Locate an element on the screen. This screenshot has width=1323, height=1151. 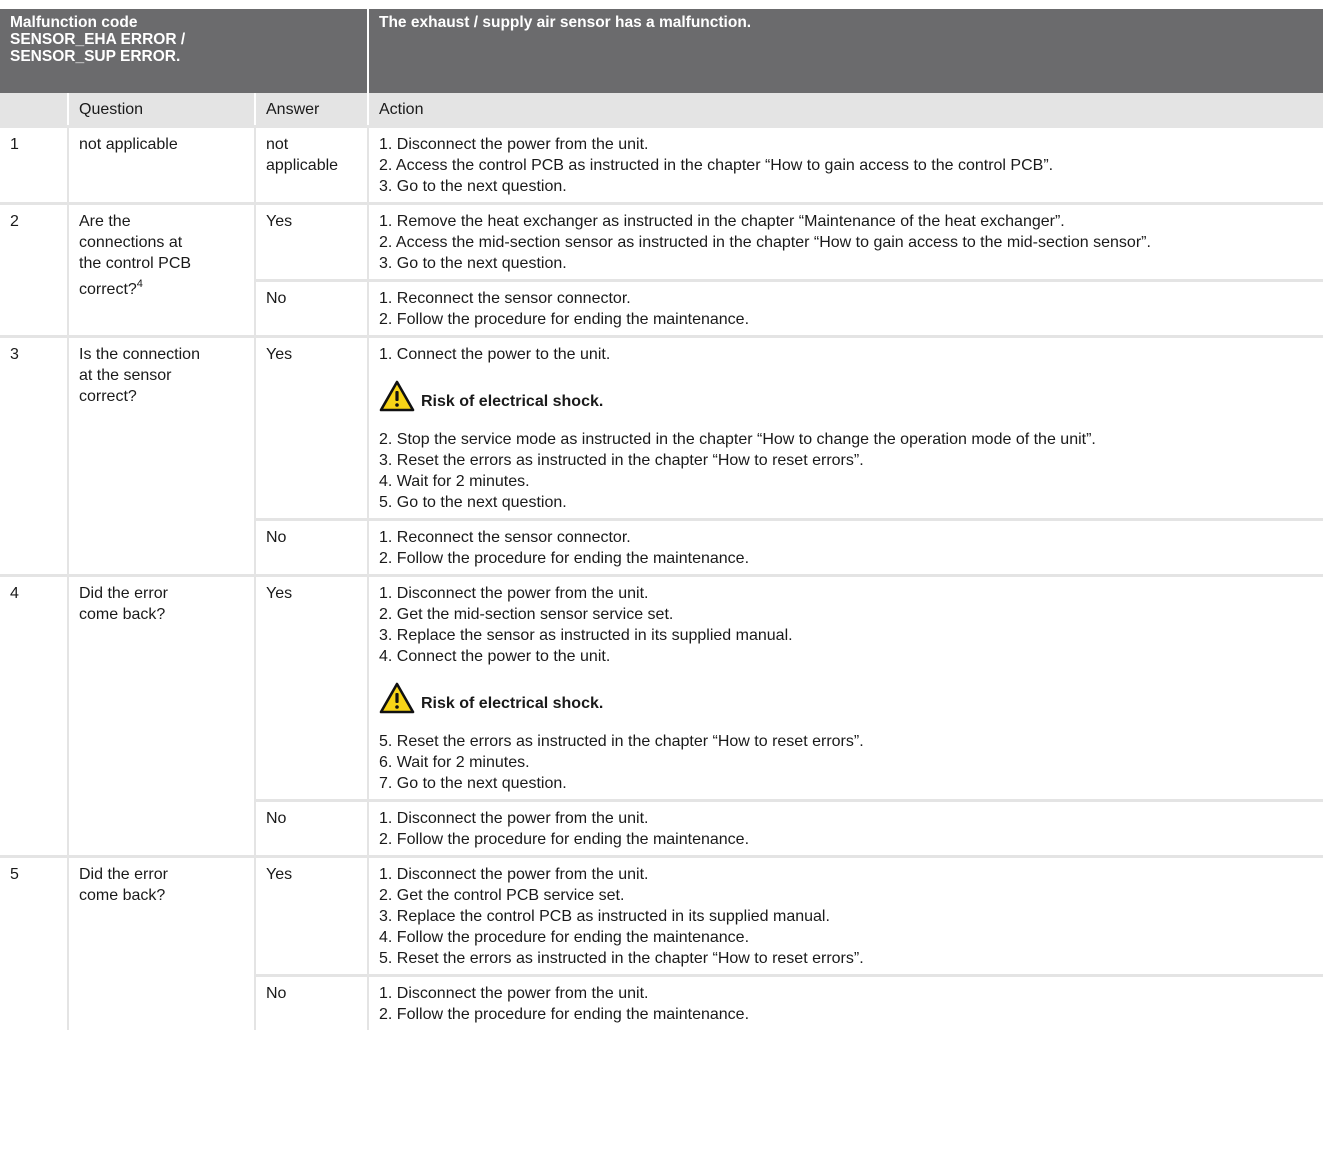
malfunction-code-label: Malfunction code is located at coordinates (74, 22).